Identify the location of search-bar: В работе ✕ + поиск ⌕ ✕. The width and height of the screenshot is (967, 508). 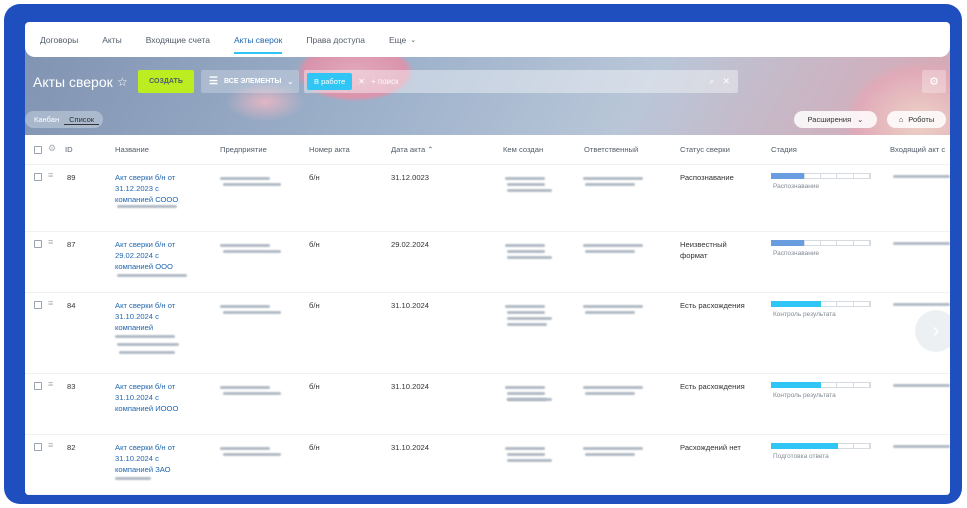
(521, 81).